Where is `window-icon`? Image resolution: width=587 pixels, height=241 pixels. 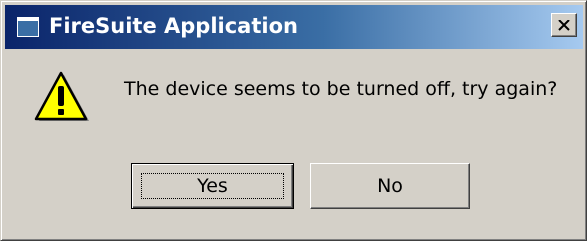 window-icon is located at coordinates (28, 27).